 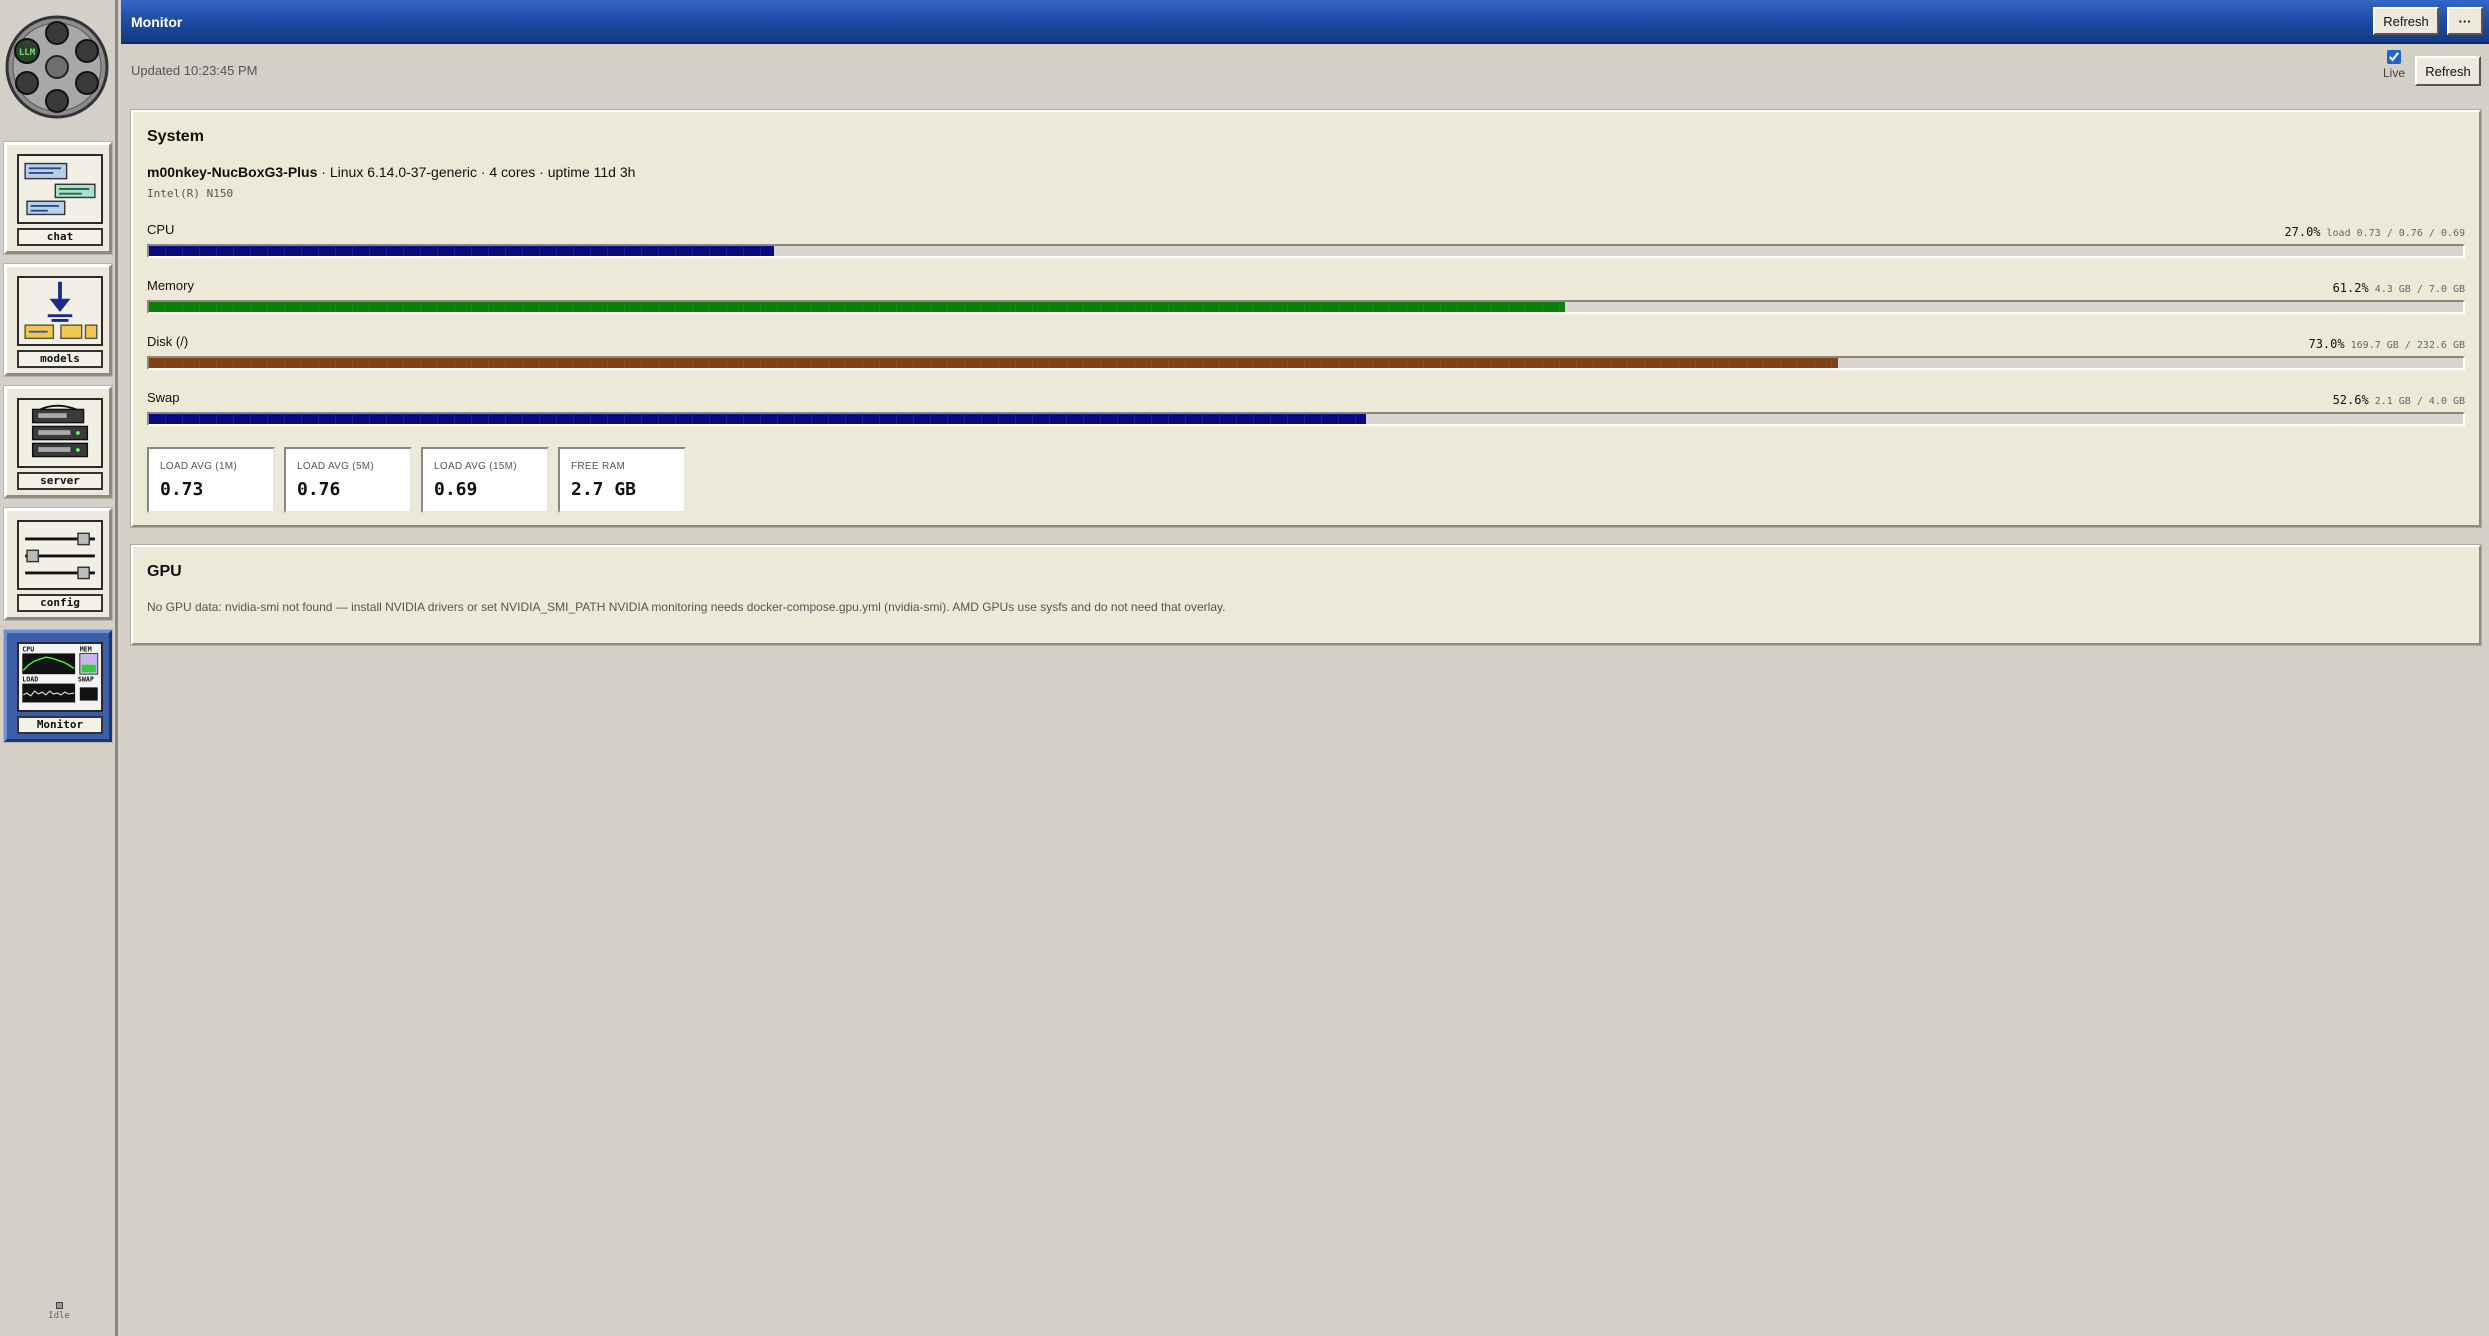 What do you see at coordinates (2419, 401) in the screenshot?
I see `metric-detail: 2.1 GB / 4.0 GB` at bounding box center [2419, 401].